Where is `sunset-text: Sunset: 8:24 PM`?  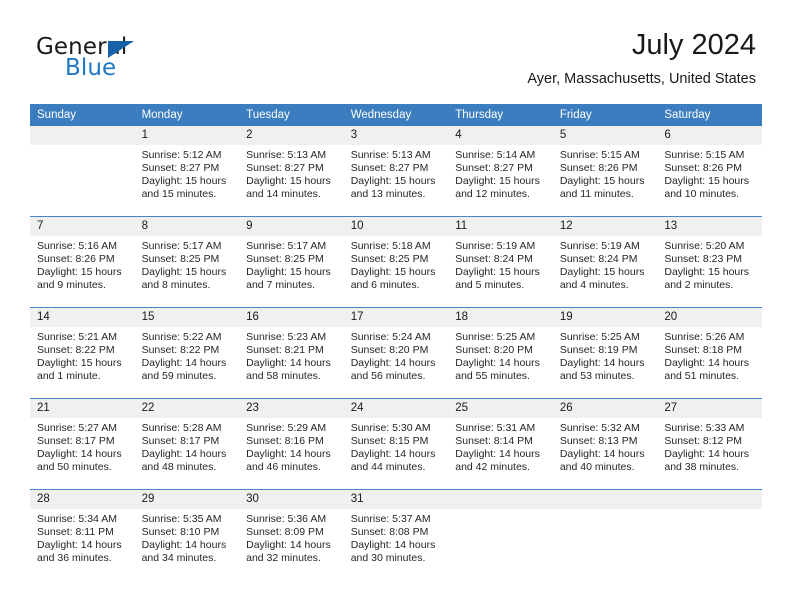 sunset-text: Sunset: 8:24 PM is located at coordinates (598, 259).